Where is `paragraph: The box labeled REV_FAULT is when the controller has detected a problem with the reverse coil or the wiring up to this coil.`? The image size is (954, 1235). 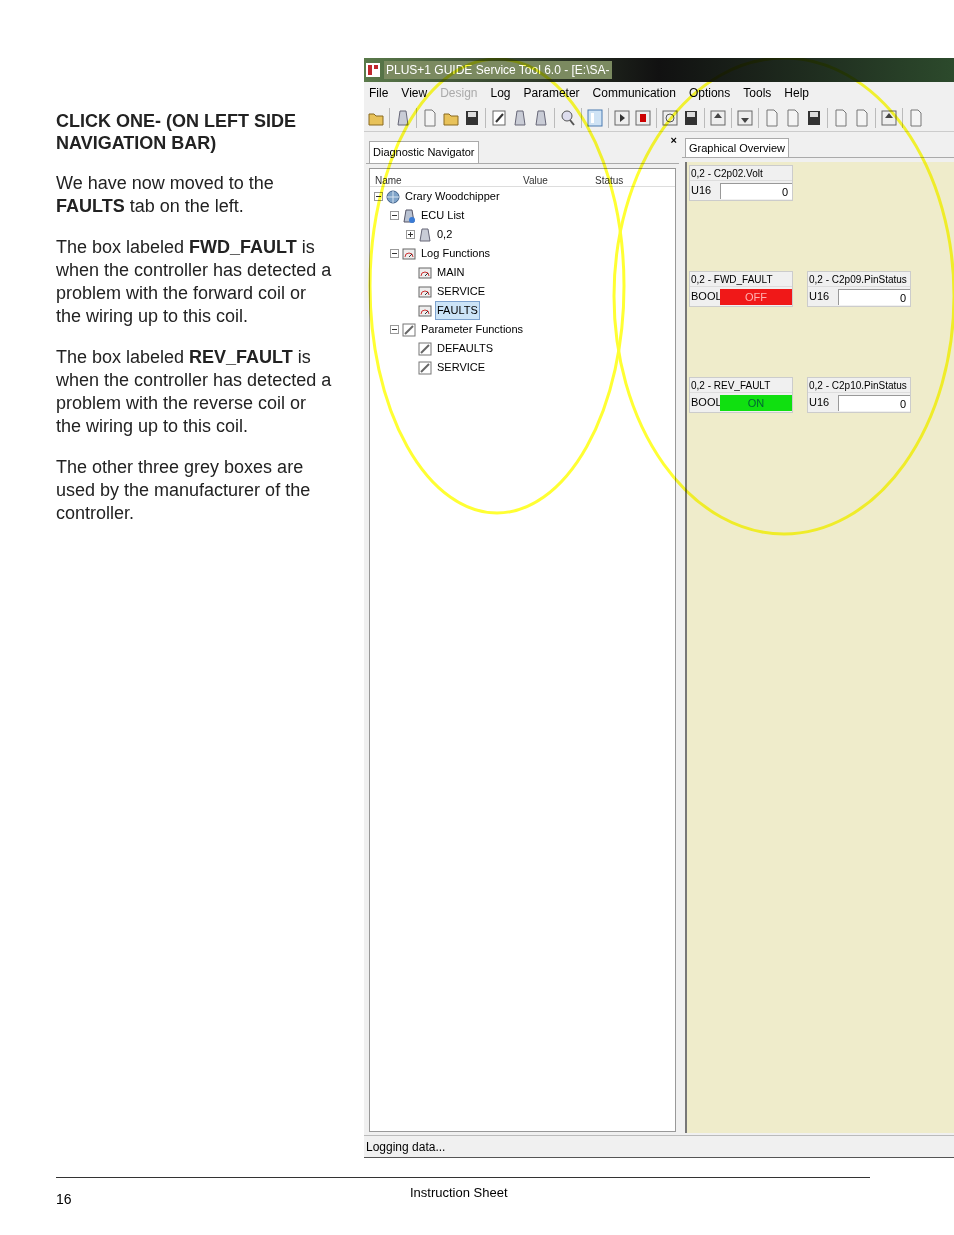
paragraph: The box labeled REV_FAULT is when the controller has detected a problem with the reverse coil or the wiring up to this coil. is located at coordinates (194, 392).